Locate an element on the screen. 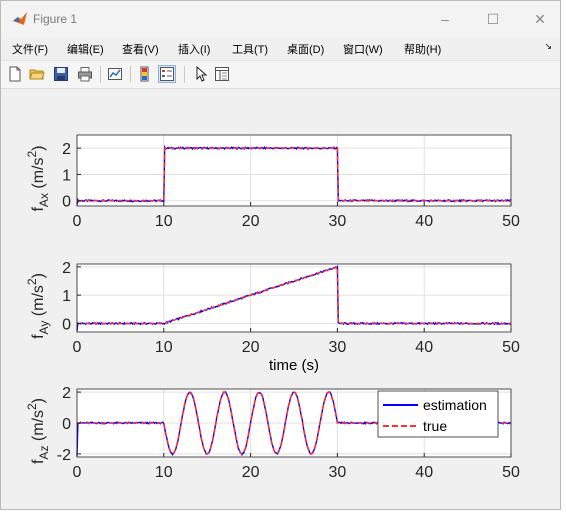 The height and width of the screenshot is (512, 566). save-icon is located at coordinates (61, 74).